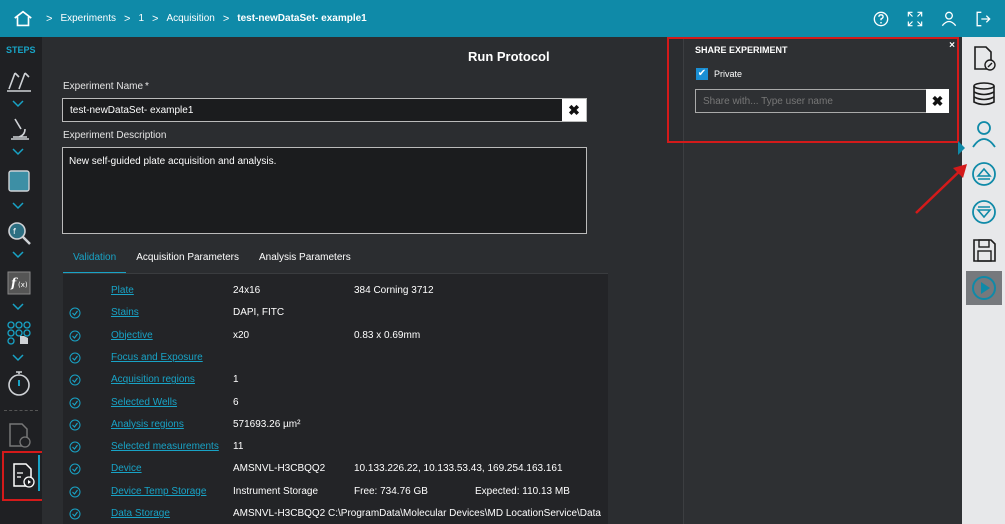  I want to click on validation-link: Focus and Exposure, so click(157, 357).